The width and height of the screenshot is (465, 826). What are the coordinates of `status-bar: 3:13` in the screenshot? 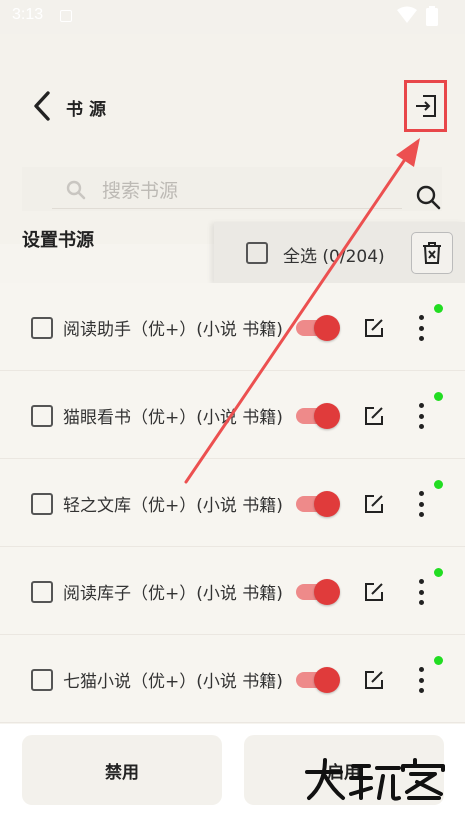 It's located at (232, 17).